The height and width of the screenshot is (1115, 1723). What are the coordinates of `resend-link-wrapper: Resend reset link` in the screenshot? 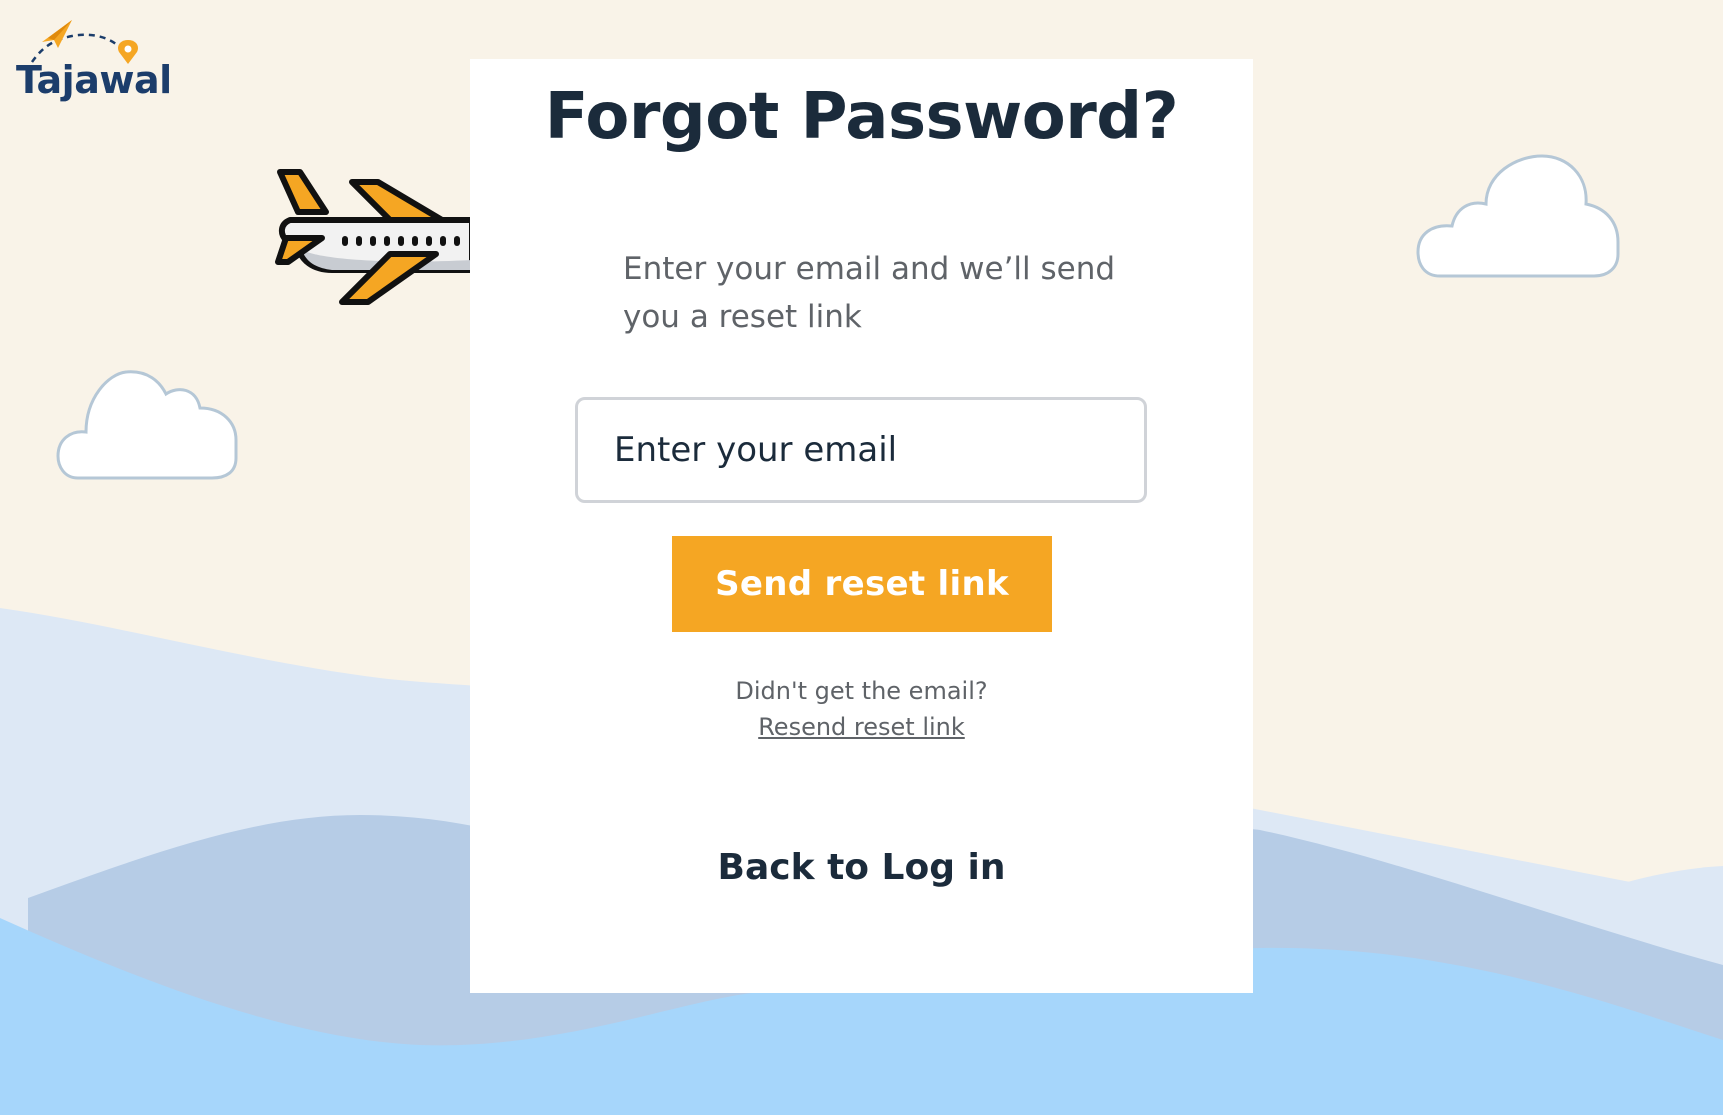 It's located at (861, 727).